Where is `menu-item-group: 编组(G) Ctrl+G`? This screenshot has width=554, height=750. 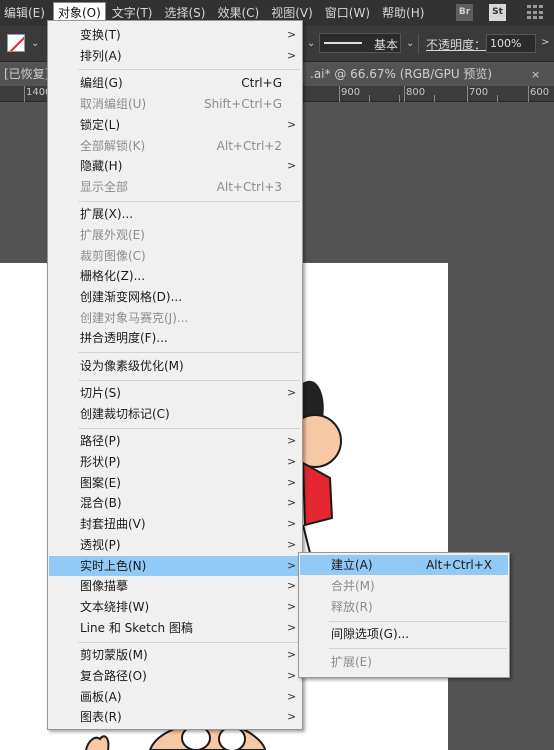
menu-item-group: 编组(G) Ctrl+G is located at coordinates (175, 83).